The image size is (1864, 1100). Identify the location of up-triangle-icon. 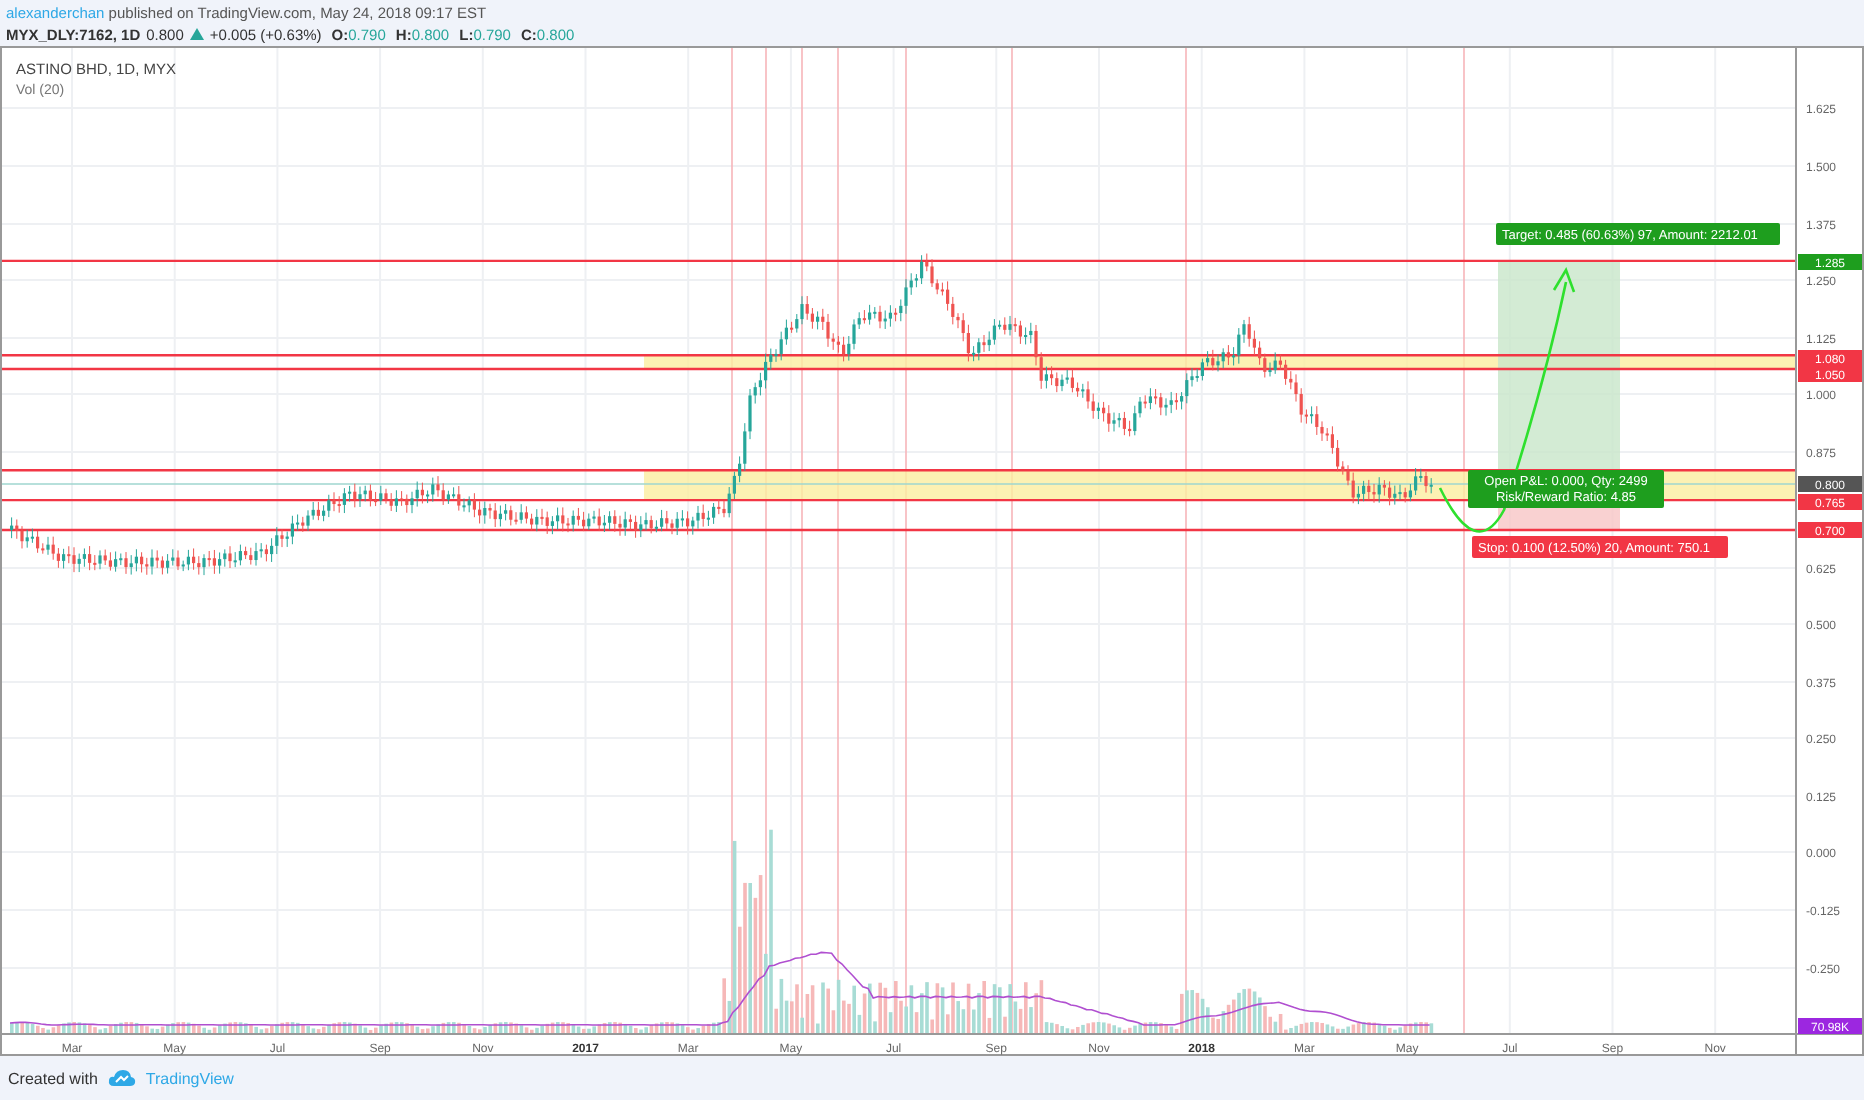
(196, 34).